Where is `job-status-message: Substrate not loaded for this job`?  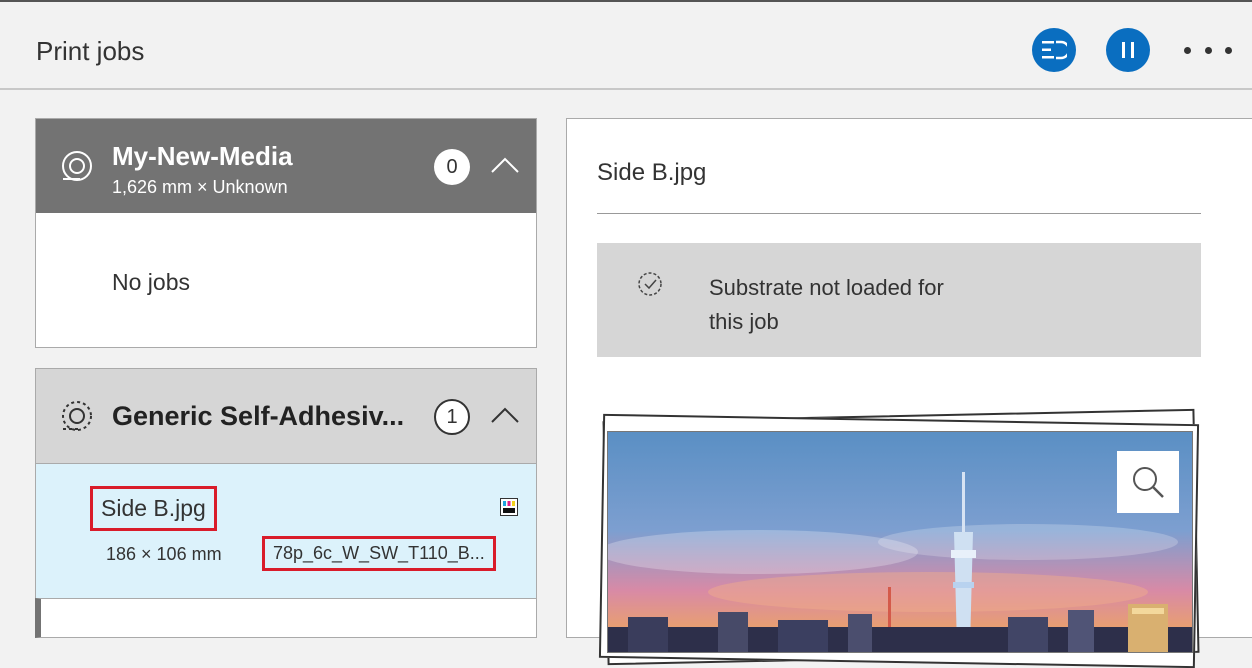
job-status-message: Substrate not loaded for this job is located at coordinates (899, 300).